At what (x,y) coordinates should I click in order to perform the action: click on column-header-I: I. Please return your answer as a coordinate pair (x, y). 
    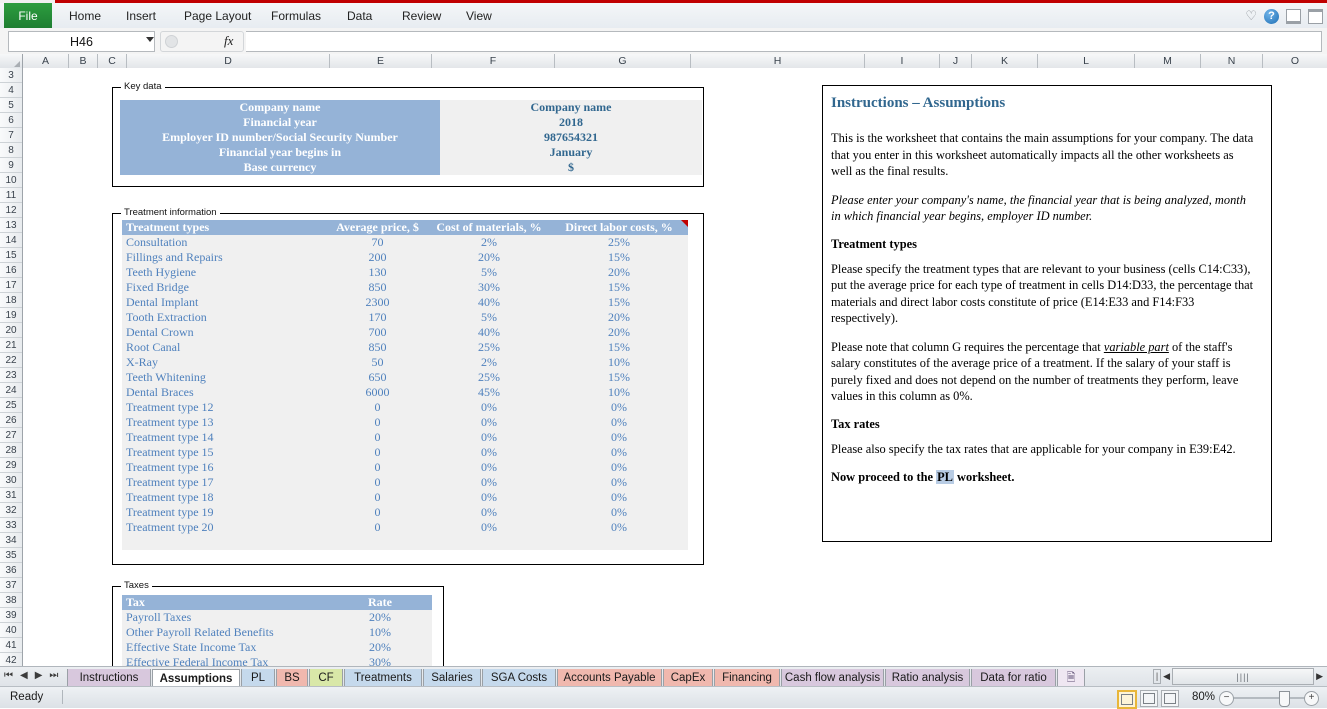
    Looking at the image, I should click on (902, 61).